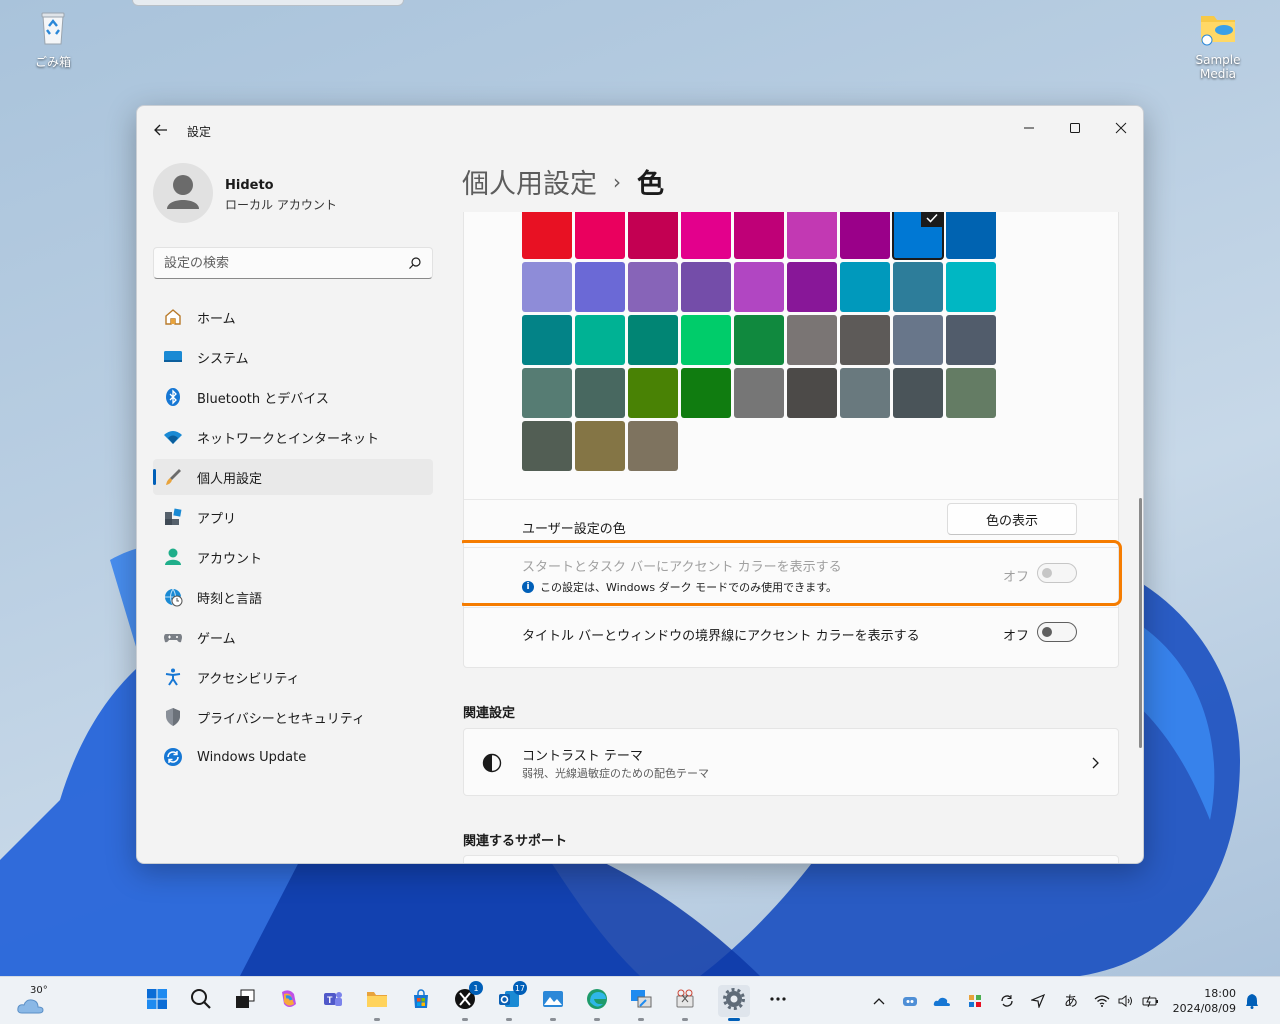 The width and height of the screenshot is (1280, 1024). Describe the element at coordinates (230, 479) in the screenshot. I see `sidebar-item-label: 個人用設定` at that location.